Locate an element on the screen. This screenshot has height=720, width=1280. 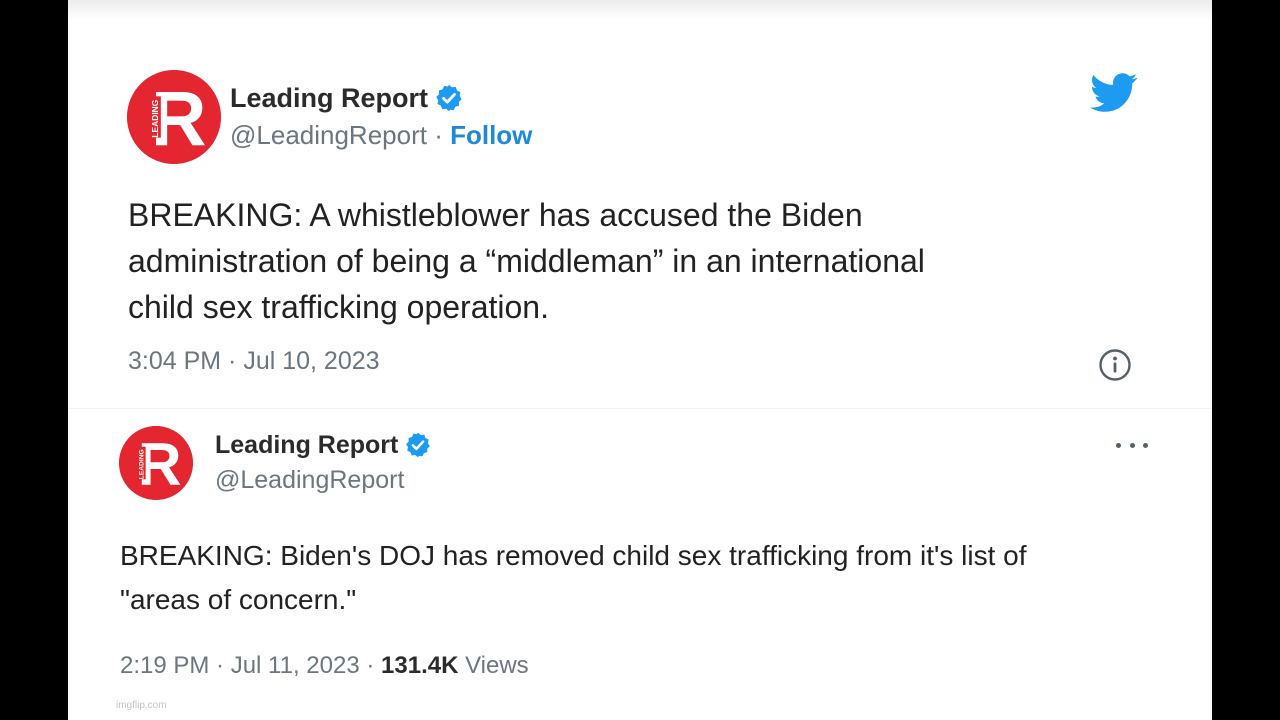
more-options-icon is located at coordinates (1132, 445).